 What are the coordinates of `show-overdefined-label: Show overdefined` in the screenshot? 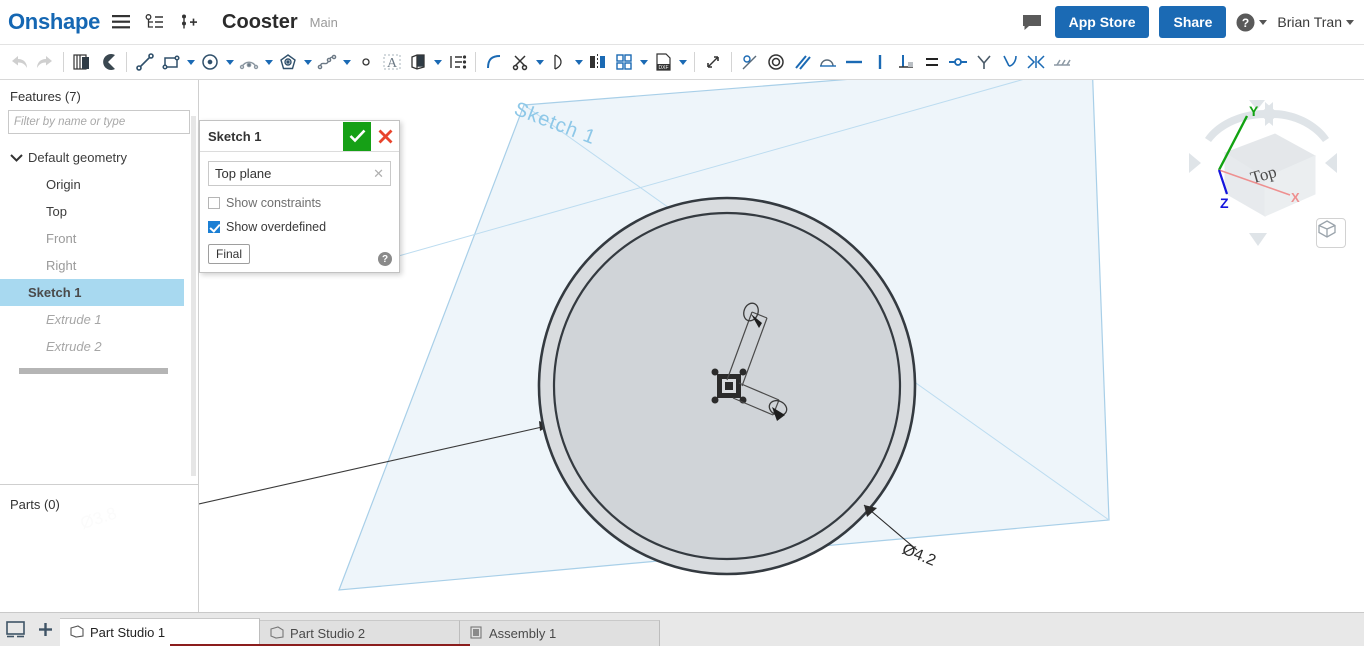 It's located at (276, 227).